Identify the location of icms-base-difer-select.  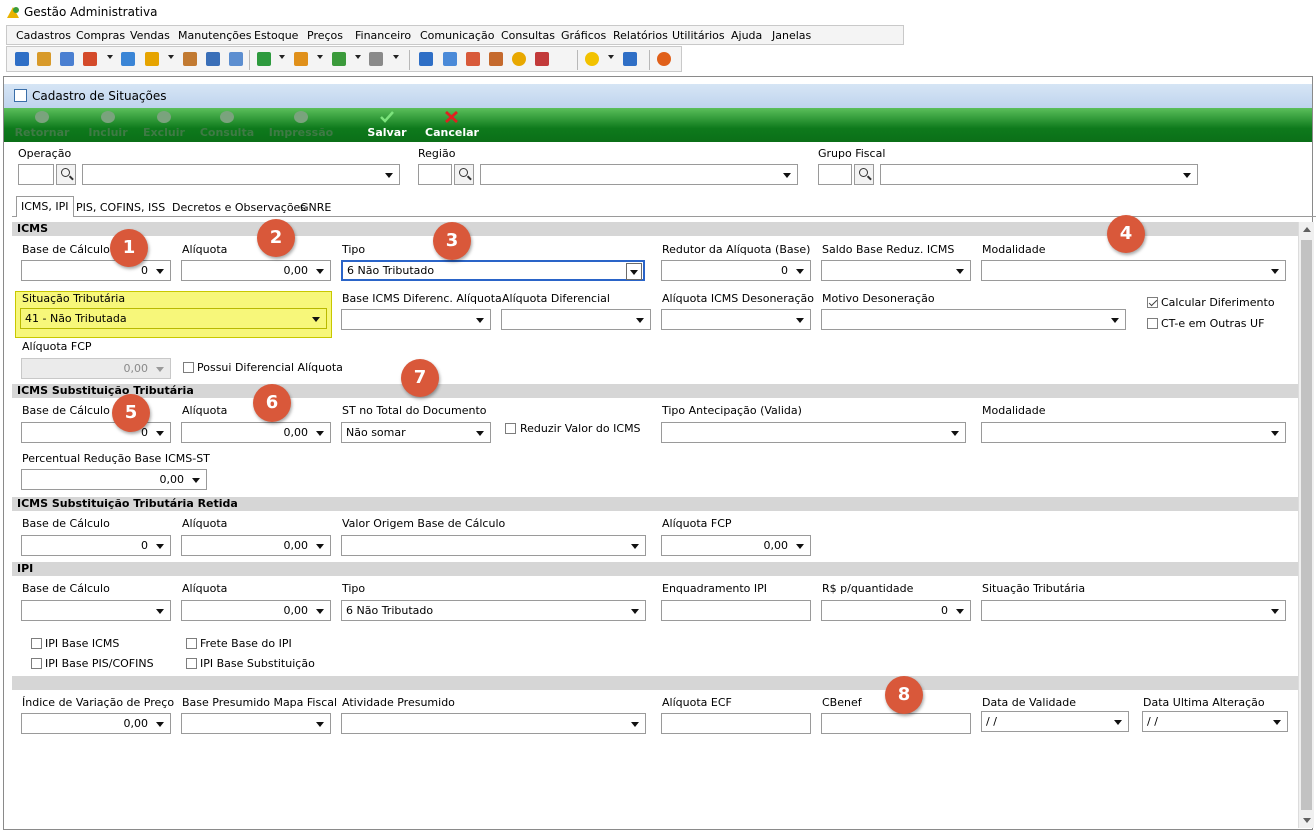
(416, 319).